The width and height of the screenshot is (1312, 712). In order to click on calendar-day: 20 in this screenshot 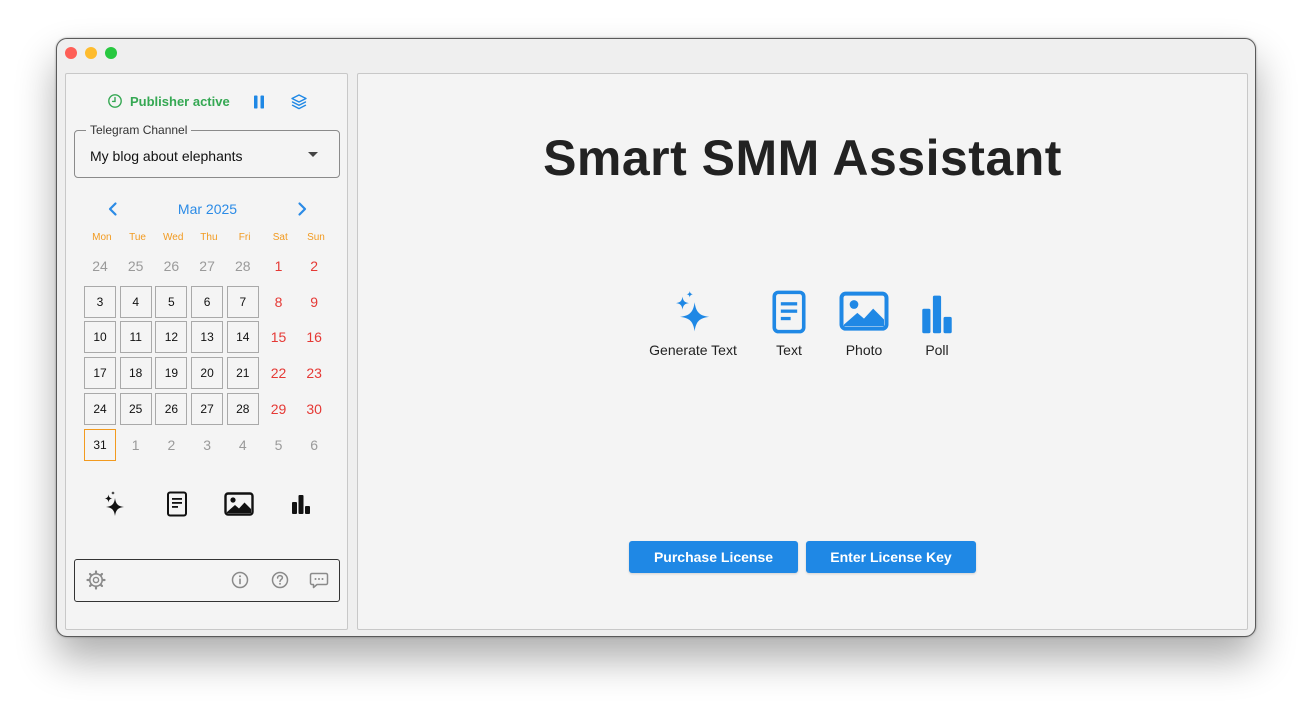, I will do `click(207, 373)`.